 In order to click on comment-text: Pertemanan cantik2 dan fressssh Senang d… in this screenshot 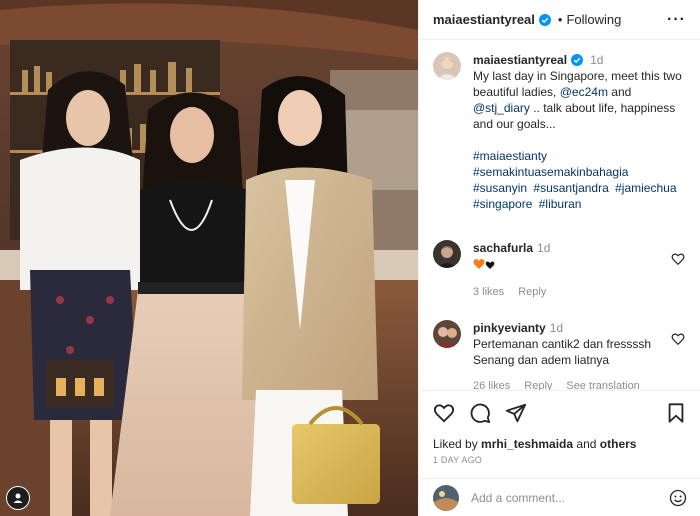, I will do `click(562, 352)`.